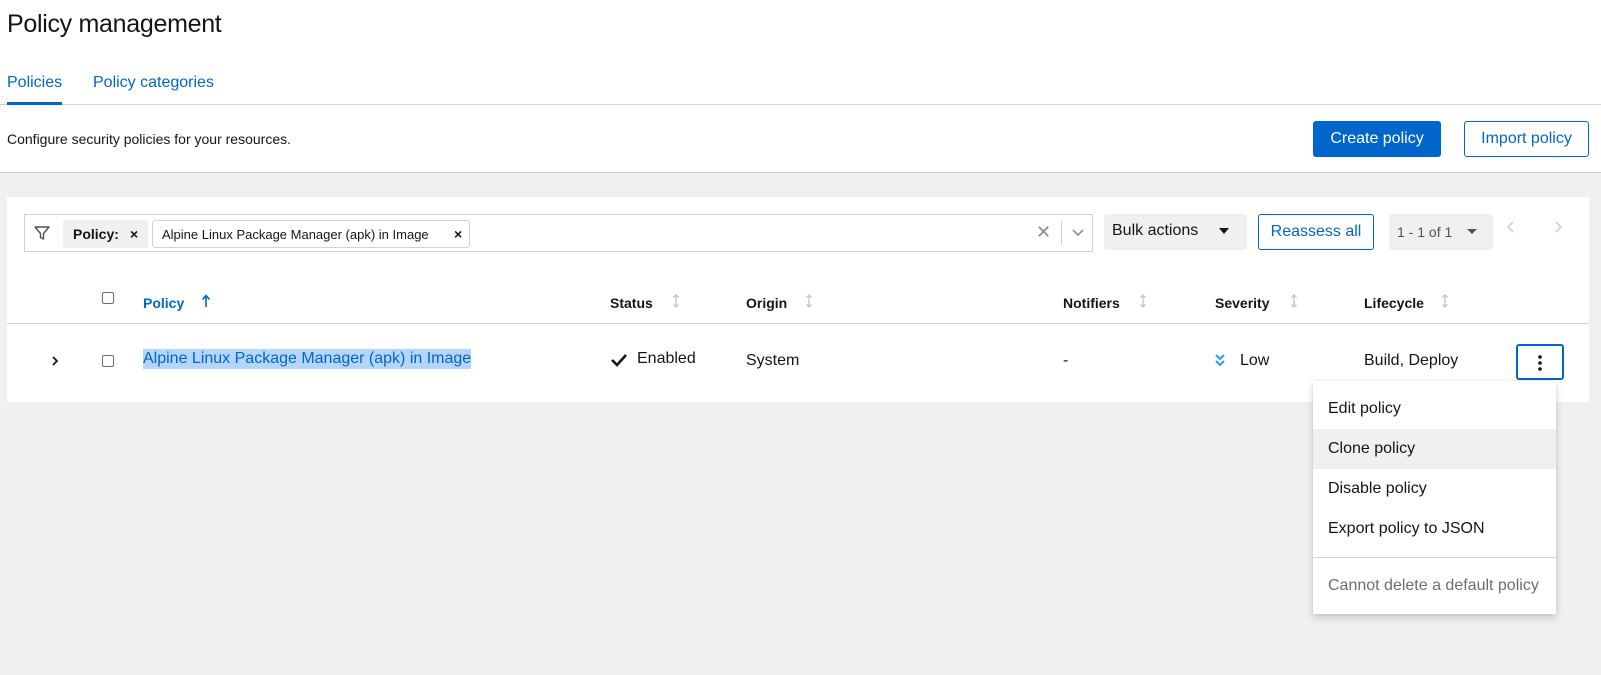 The height and width of the screenshot is (675, 1601). What do you see at coordinates (1078, 232) in the screenshot?
I see `chevron-down-icon` at bounding box center [1078, 232].